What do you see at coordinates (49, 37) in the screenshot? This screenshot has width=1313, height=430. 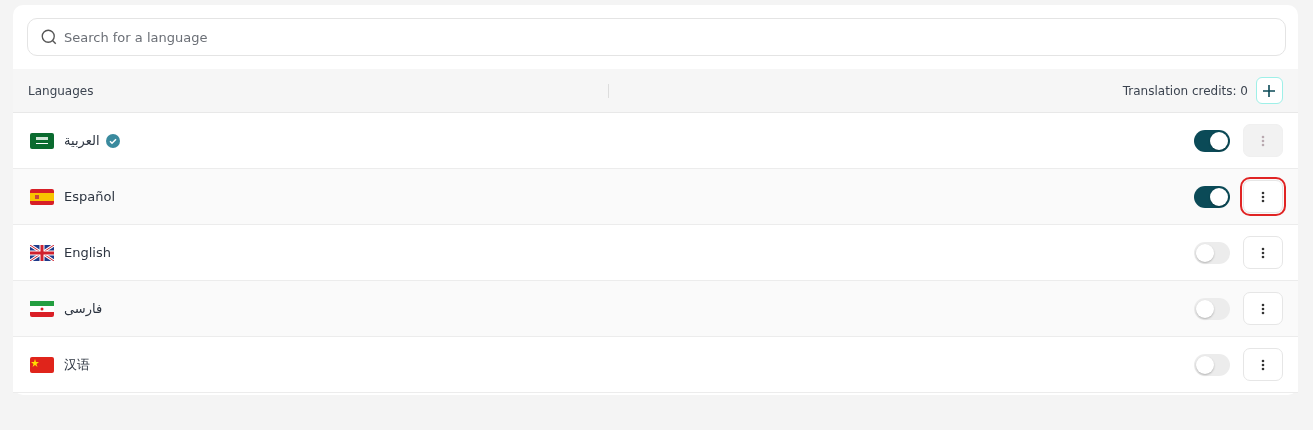 I see `search-icon` at bounding box center [49, 37].